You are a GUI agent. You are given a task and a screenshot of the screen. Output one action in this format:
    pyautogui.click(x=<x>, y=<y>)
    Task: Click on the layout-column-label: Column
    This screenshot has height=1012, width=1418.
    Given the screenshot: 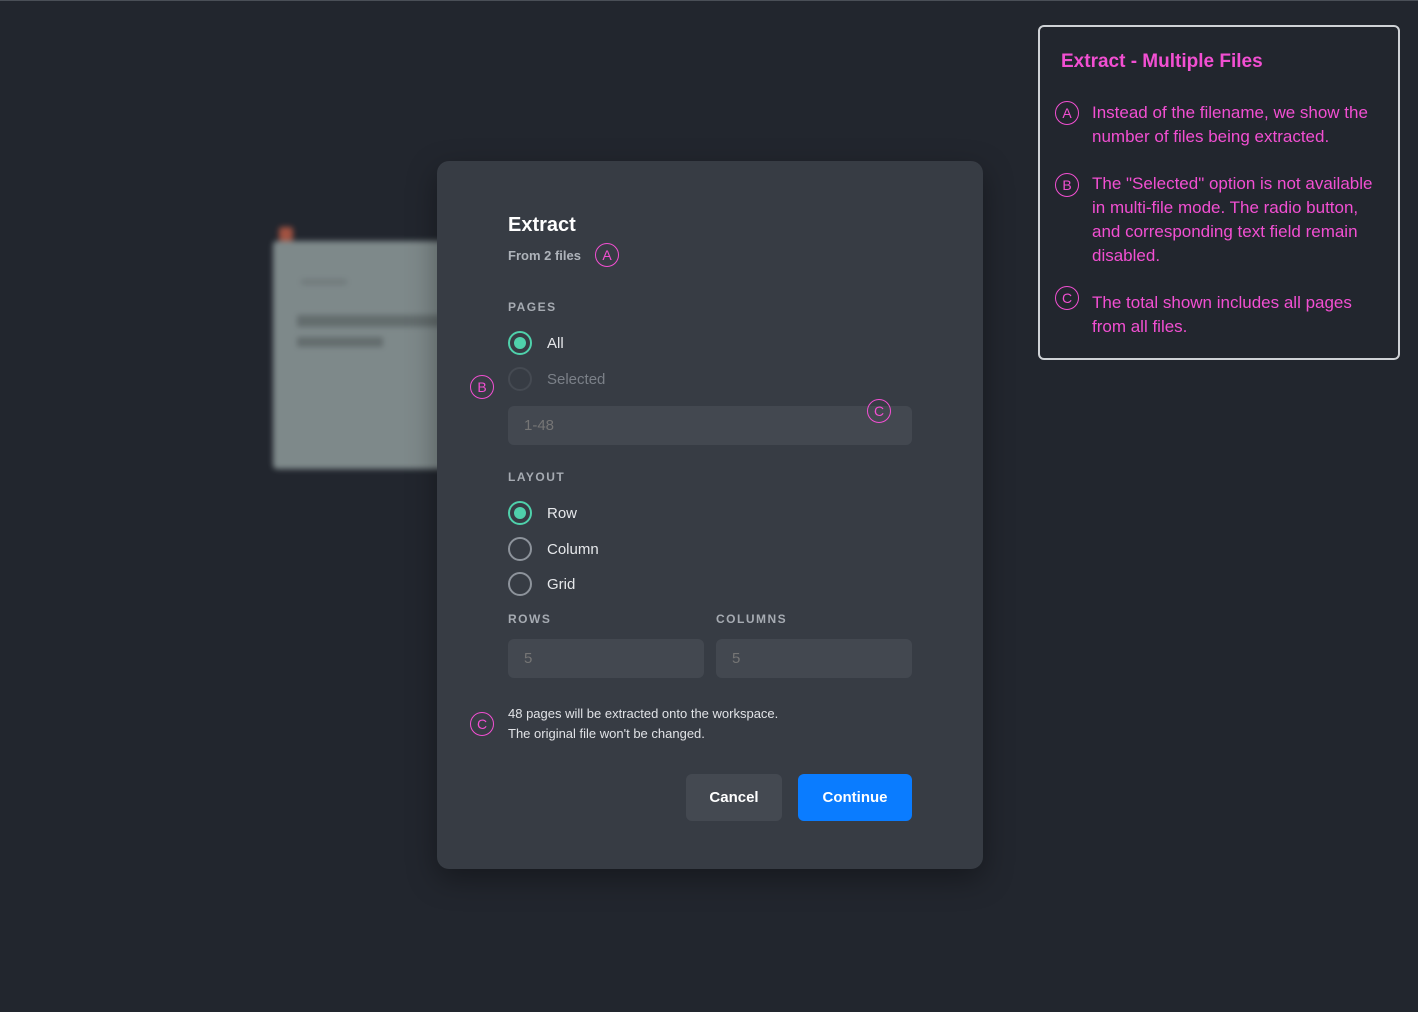 What is the action you would take?
    pyautogui.click(x=573, y=549)
    